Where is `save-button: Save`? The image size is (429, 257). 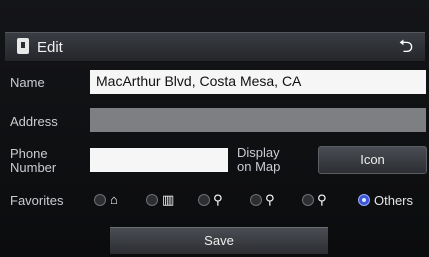
save-button: Save is located at coordinates (219, 240).